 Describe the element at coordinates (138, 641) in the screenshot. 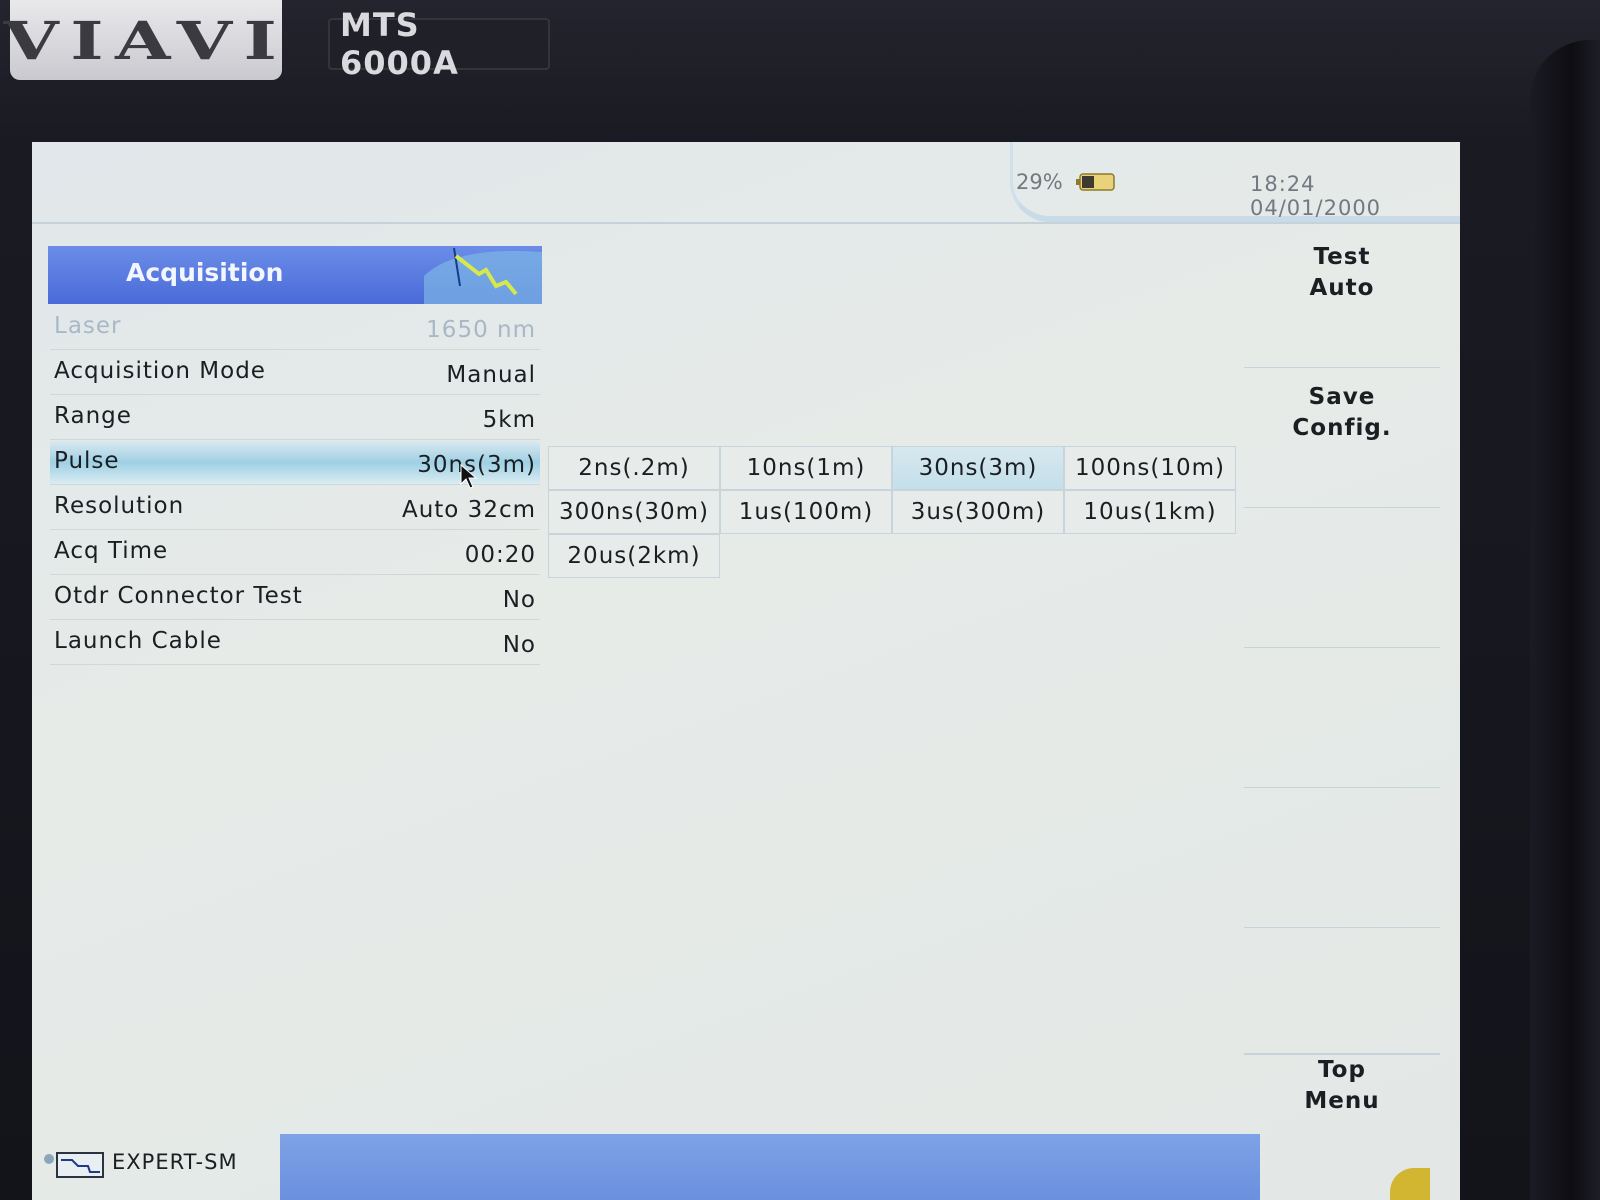

I see `param-label: Launch Cable` at that location.